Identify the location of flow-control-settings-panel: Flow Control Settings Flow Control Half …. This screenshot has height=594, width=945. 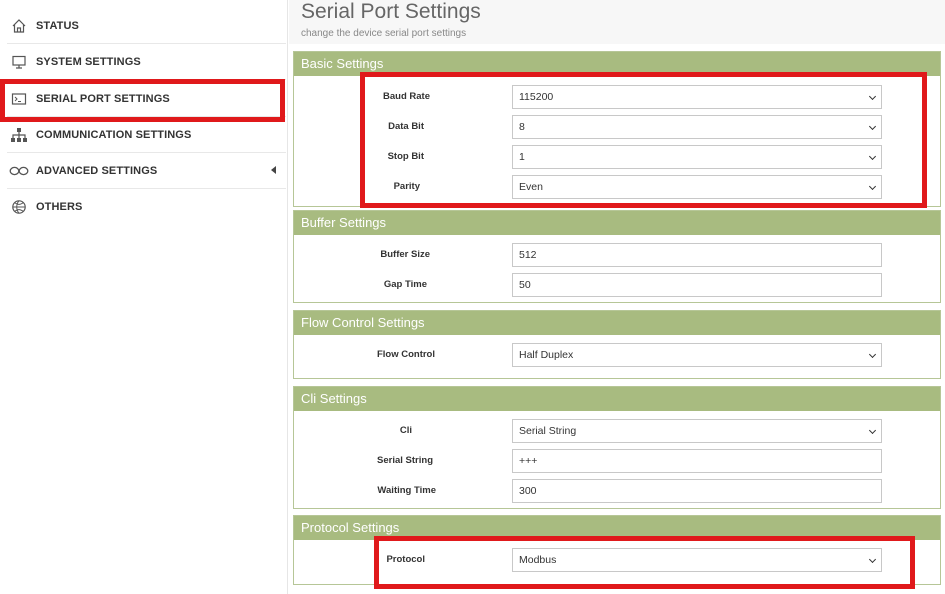
(617, 344).